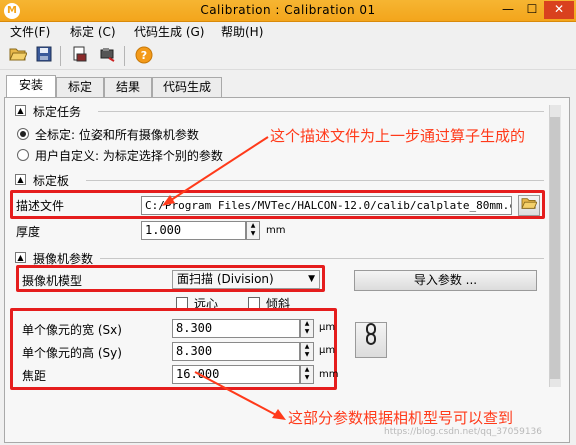  Describe the element at coordinates (532, 10) in the screenshot. I see `maximize-button: ☐` at that location.